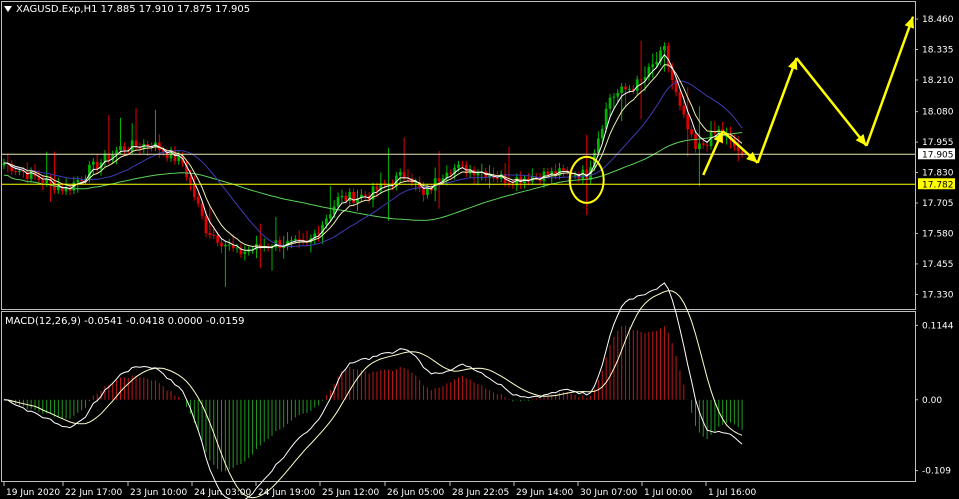 This screenshot has width=959, height=499. I want to click on current-price-box-label: 17.905, so click(938, 155).